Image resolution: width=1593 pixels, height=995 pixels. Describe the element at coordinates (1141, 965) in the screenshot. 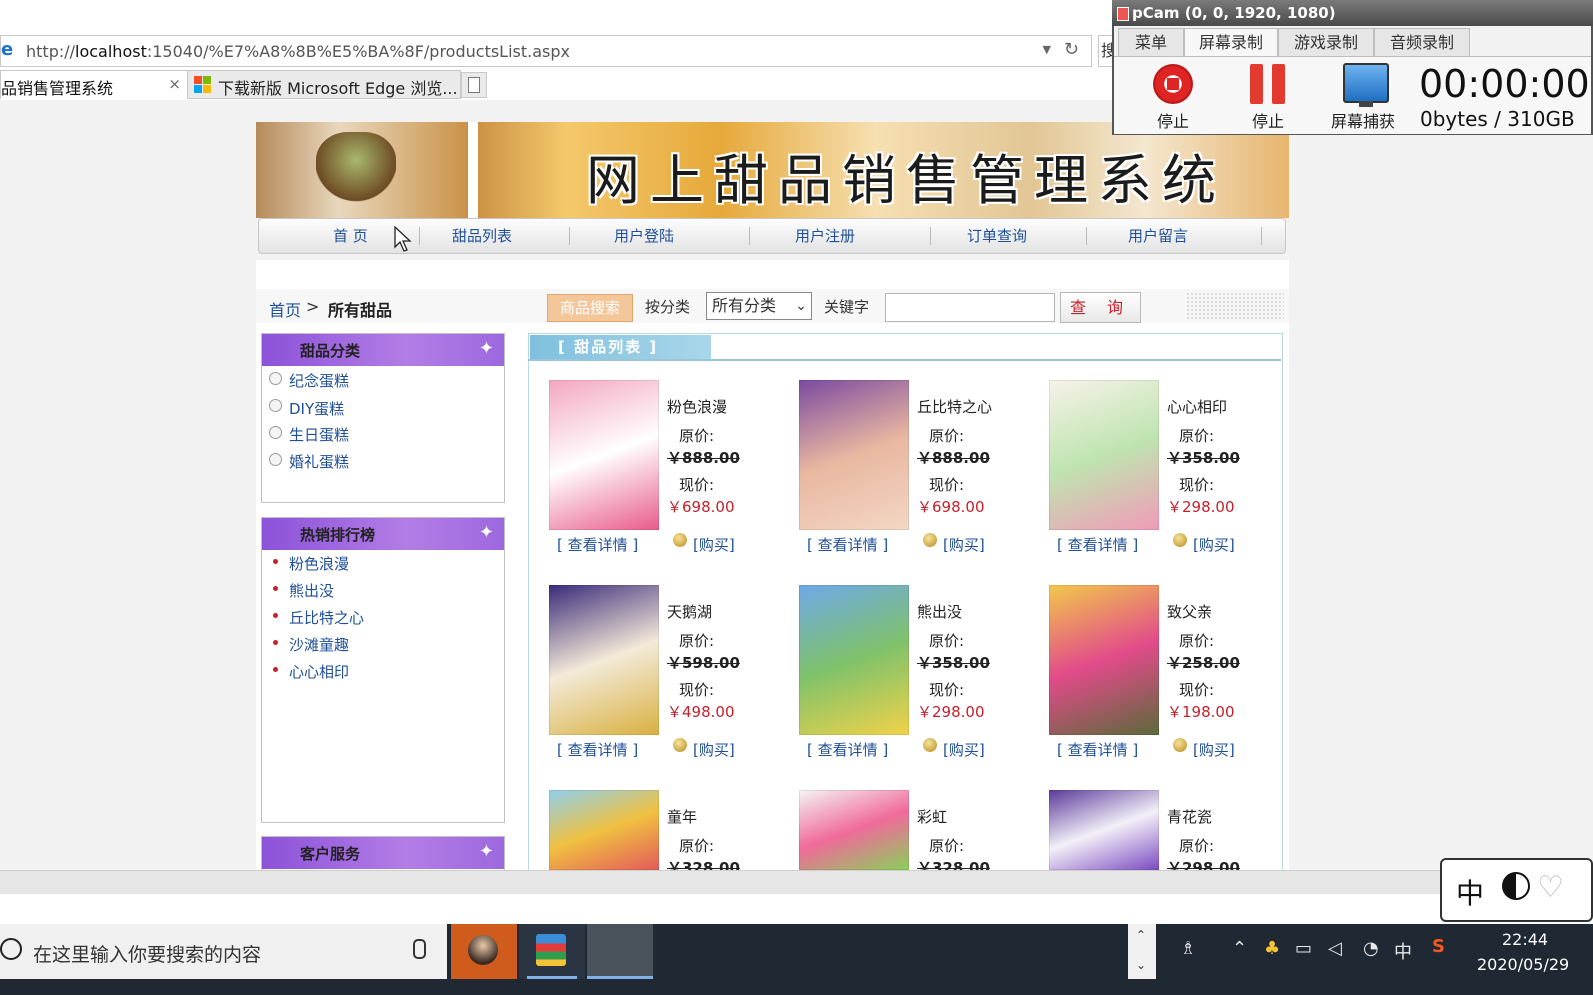

I see `chevron-down-icon: ⌄` at that location.